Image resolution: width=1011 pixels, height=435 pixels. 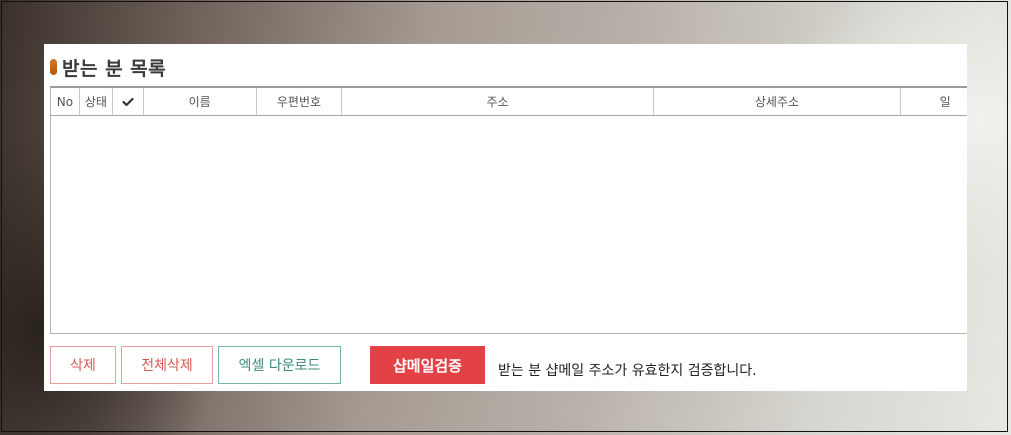 I want to click on column-header-detail-address: 상세주소, so click(x=778, y=101).